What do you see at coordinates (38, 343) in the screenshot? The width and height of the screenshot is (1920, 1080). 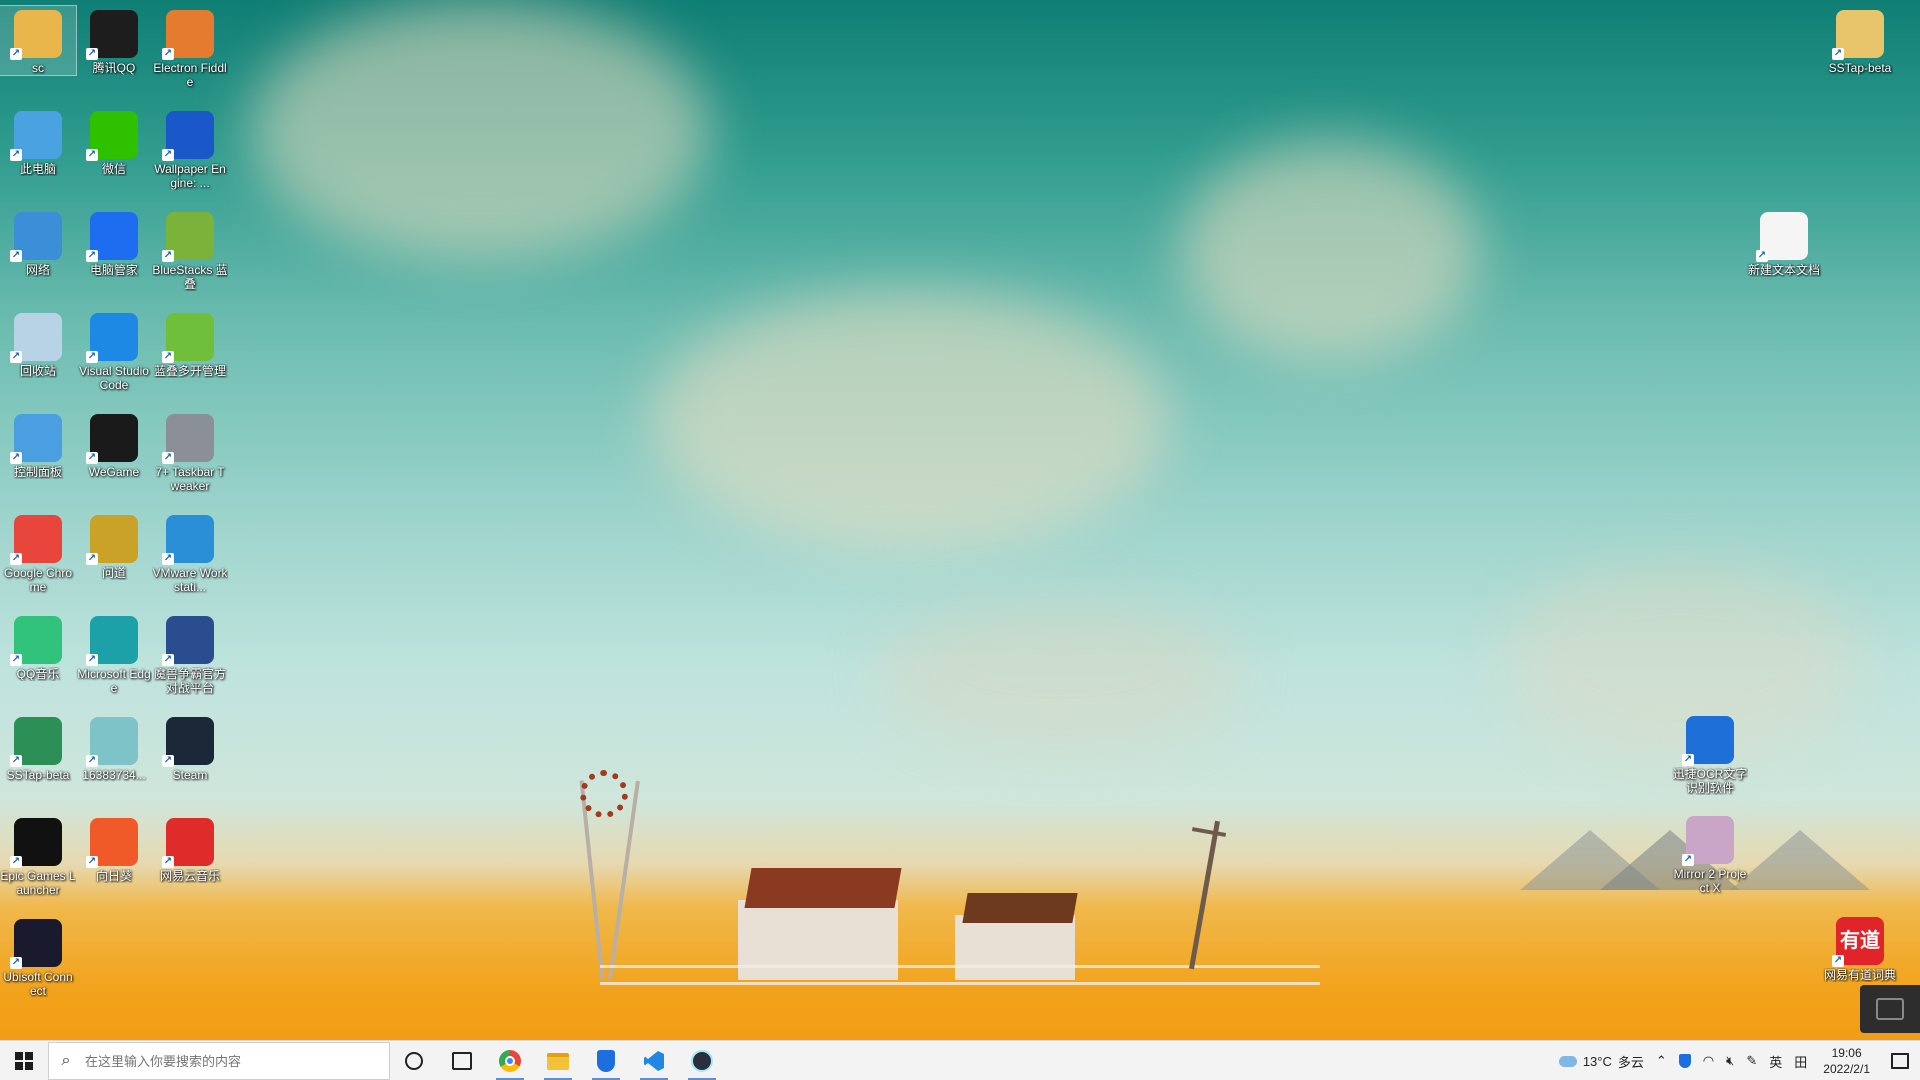 I see `desktop-icon-recycle-bin: ↗ 回收站` at bounding box center [38, 343].